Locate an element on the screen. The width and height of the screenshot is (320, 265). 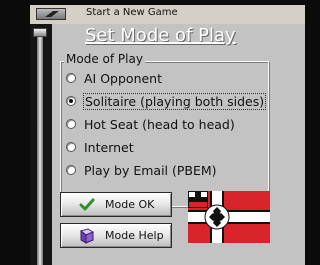
war-ensign-flag-icon is located at coordinates (229, 217).